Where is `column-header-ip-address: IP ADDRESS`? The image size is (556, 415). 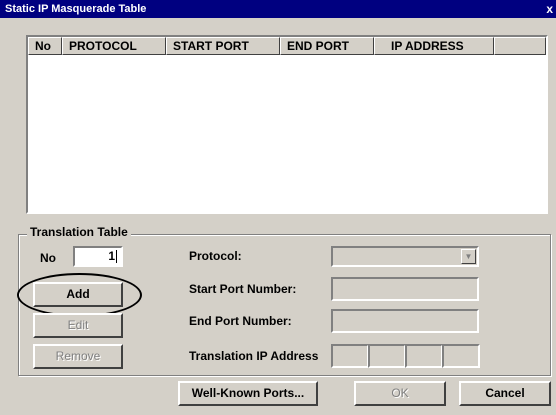
column-header-ip-address: IP ADDRESS is located at coordinates (434, 46).